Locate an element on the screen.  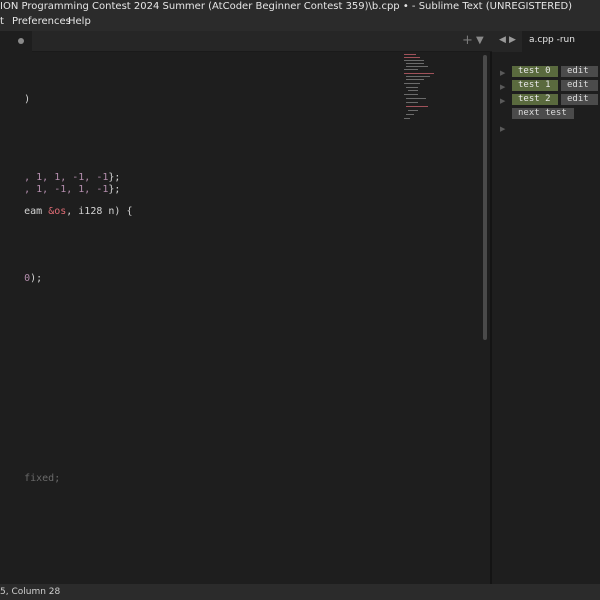
menu-bar: t Preferences Help is located at coordinates (300, 23).